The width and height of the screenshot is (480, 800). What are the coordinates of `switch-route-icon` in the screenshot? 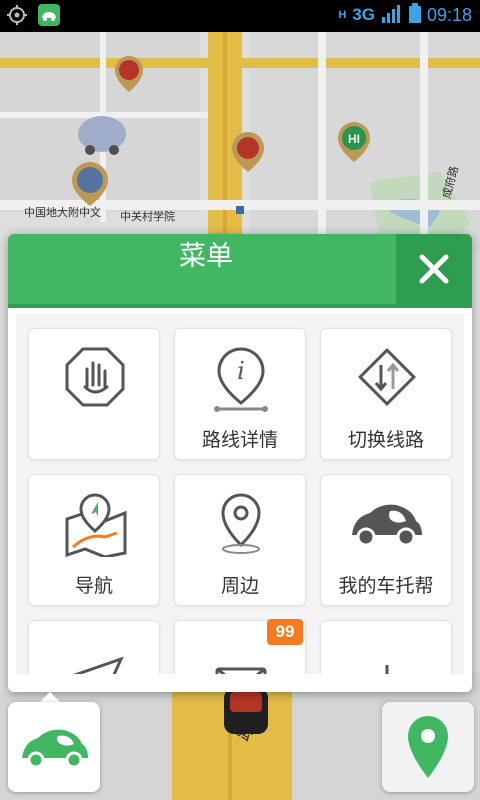 It's located at (387, 377).